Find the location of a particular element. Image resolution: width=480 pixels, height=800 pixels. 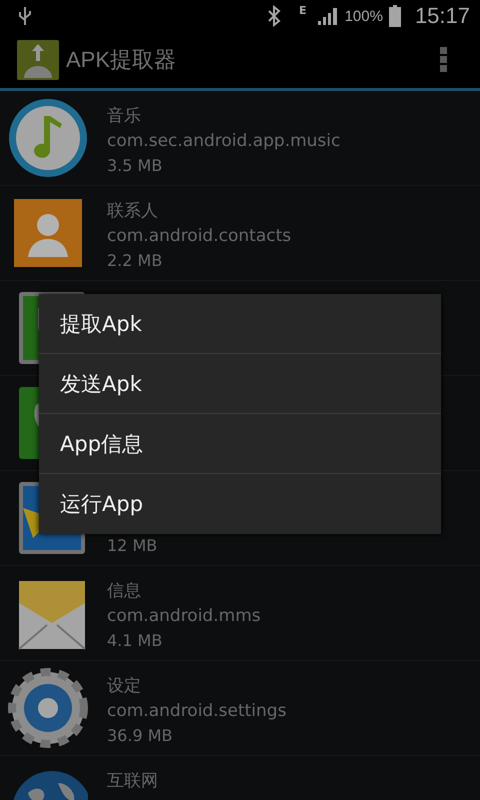

app-name: 信息 is located at coordinates (124, 591).